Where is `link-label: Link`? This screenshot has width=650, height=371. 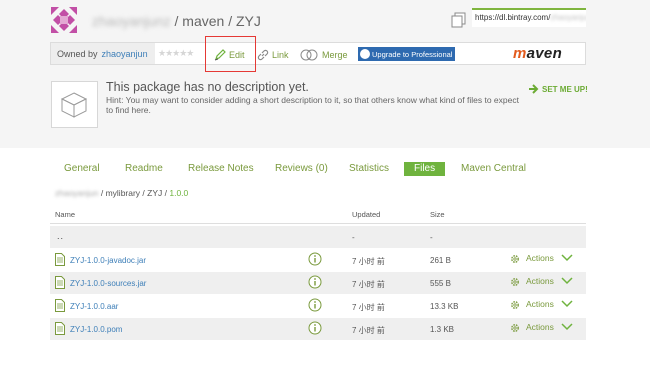 link-label: Link is located at coordinates (280, 55).